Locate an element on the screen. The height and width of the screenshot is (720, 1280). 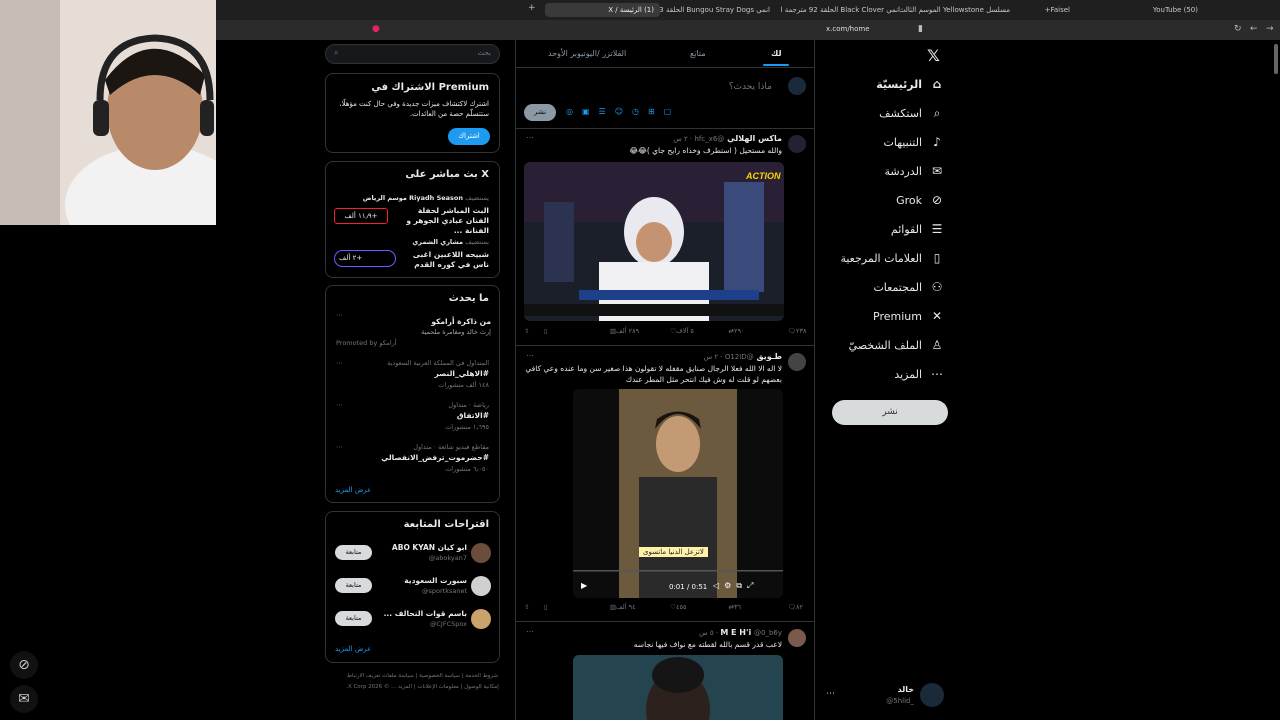
grok-float-icon: ⊘ is located at coordinates (24, 665).